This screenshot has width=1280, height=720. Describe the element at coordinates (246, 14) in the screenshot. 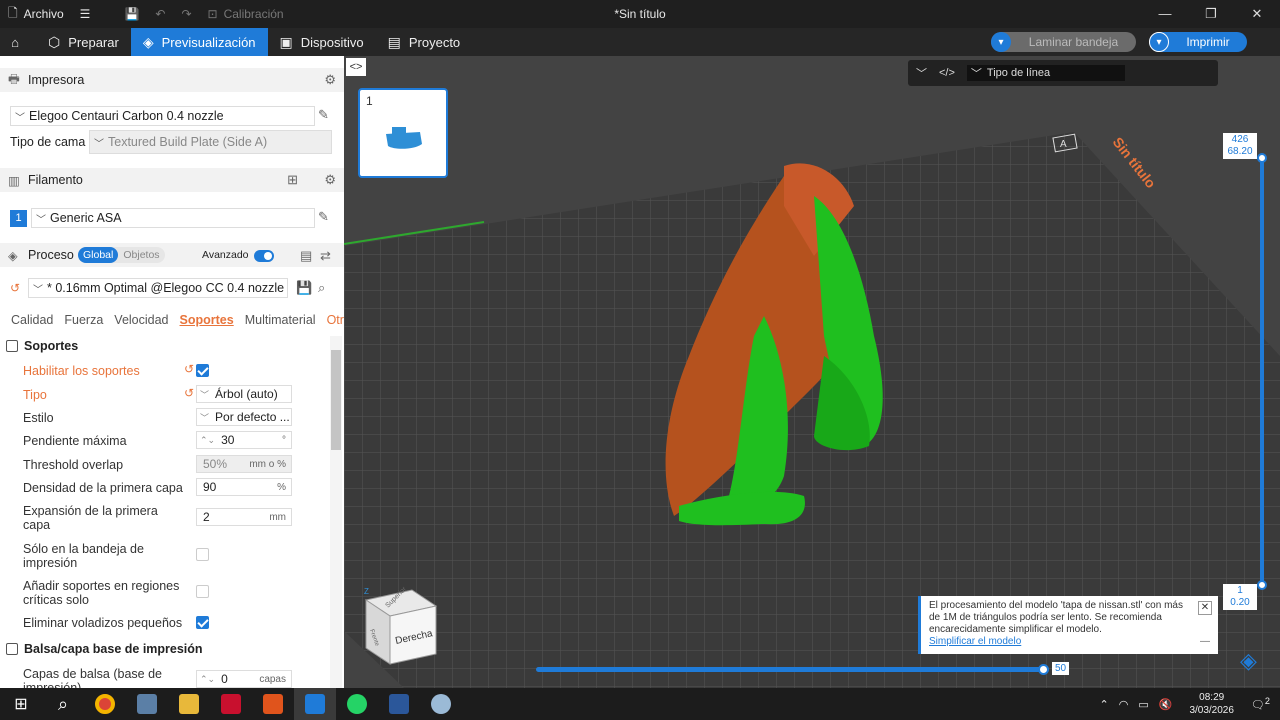

I see `calibration-menu: ⊡ Calibración` at that location.